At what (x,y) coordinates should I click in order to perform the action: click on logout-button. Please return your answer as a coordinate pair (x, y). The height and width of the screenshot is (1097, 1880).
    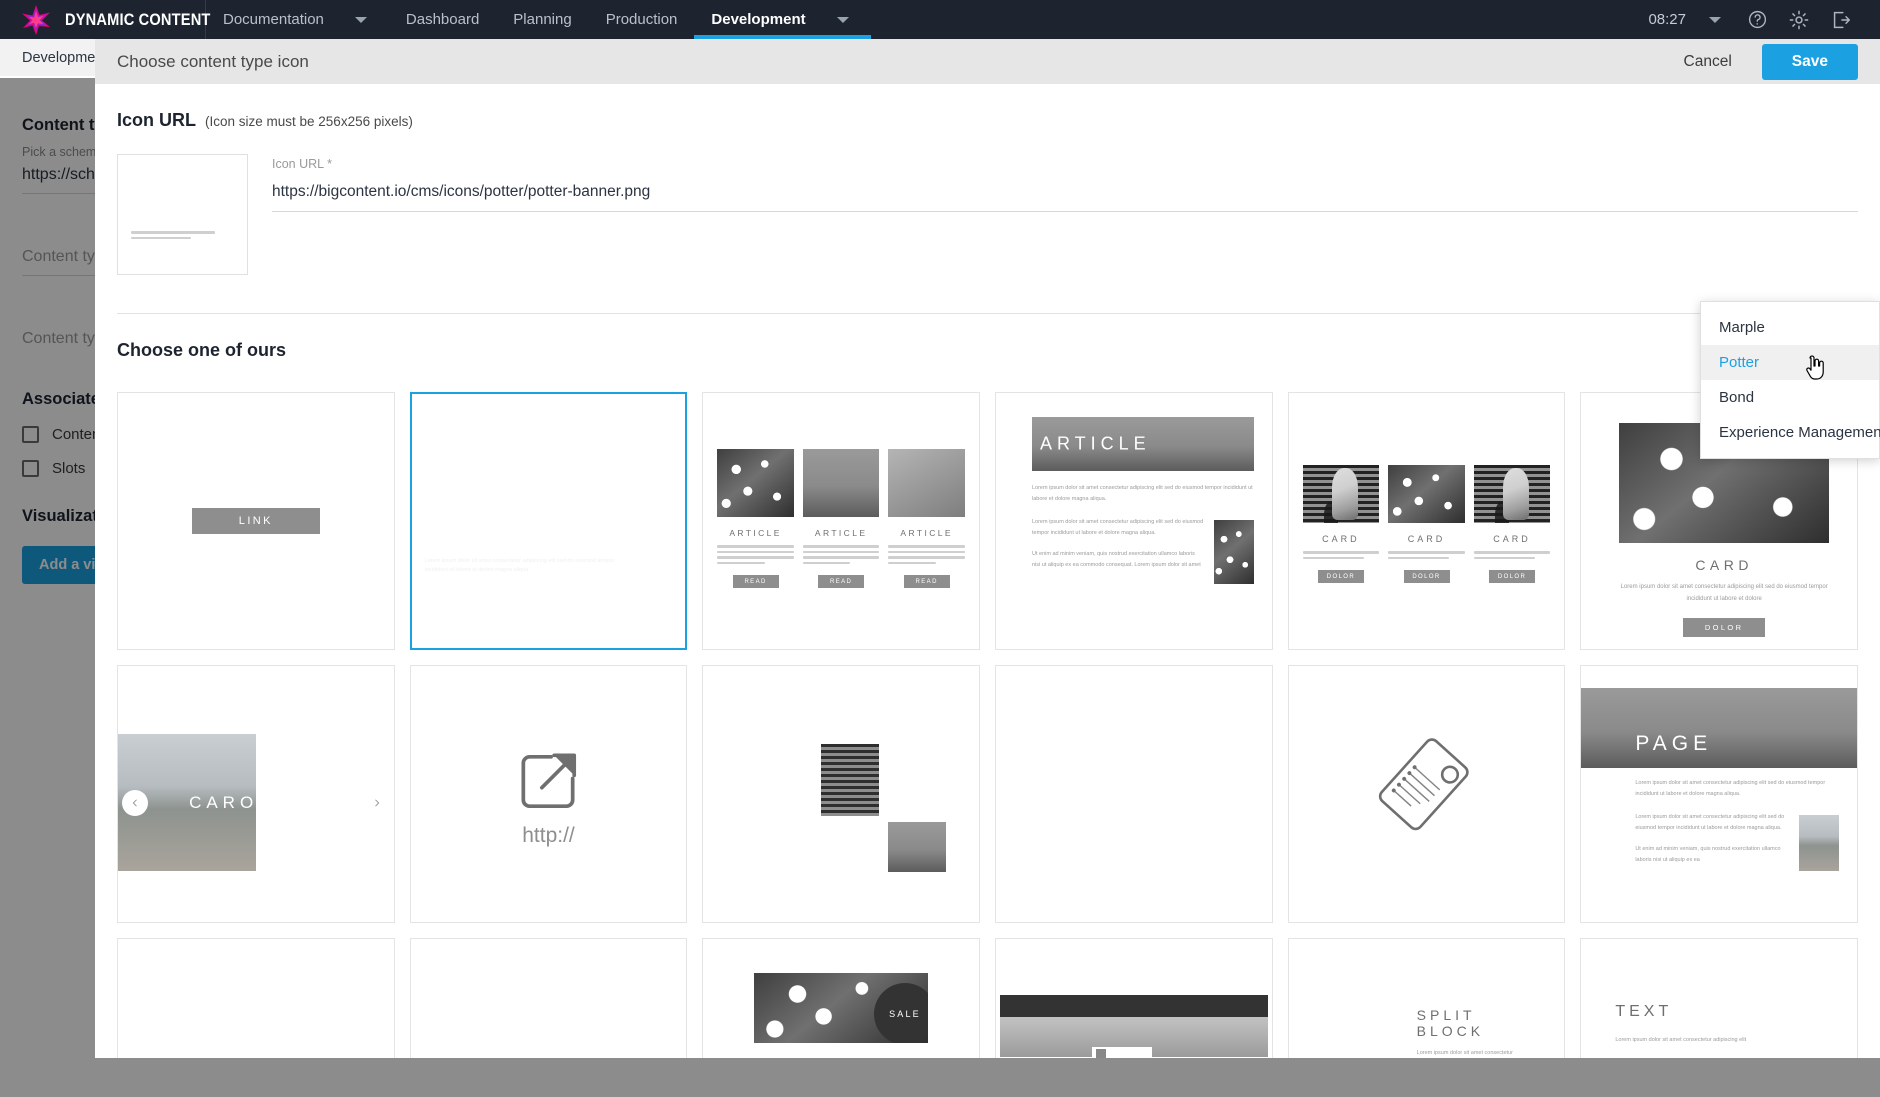
    Looking at the image, I should click on (1841, 19).